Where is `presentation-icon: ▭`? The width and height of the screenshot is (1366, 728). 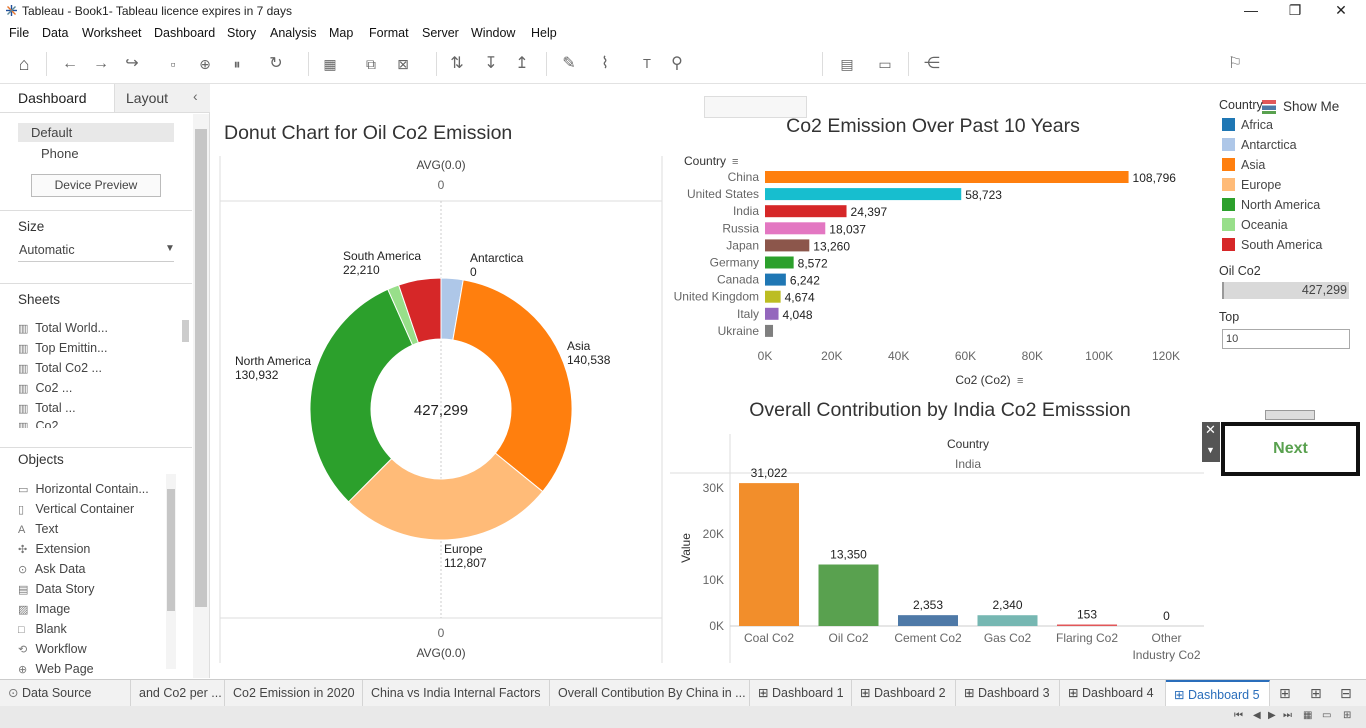 presentation-icon: ▭ is located at coordinates (885, 64).